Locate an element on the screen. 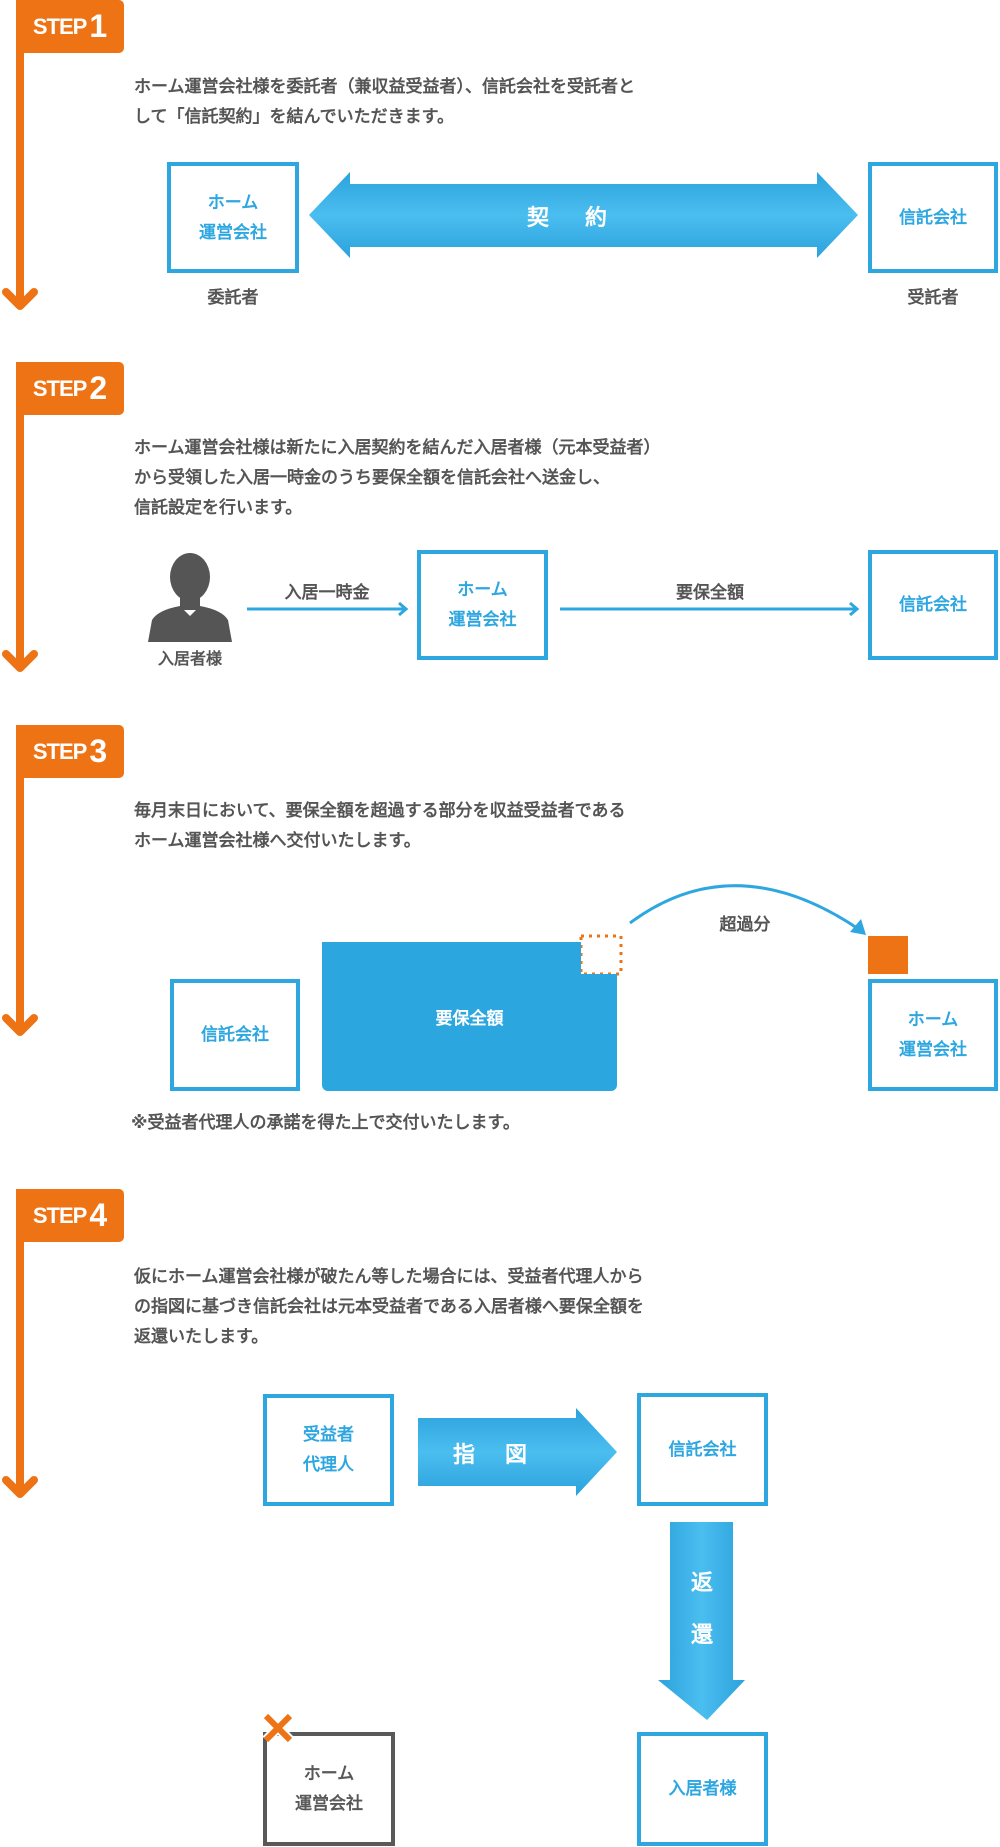 This screenshot has width=1000, height=1847. instruction-label: 指図 is located at coordinates (504, 1455).